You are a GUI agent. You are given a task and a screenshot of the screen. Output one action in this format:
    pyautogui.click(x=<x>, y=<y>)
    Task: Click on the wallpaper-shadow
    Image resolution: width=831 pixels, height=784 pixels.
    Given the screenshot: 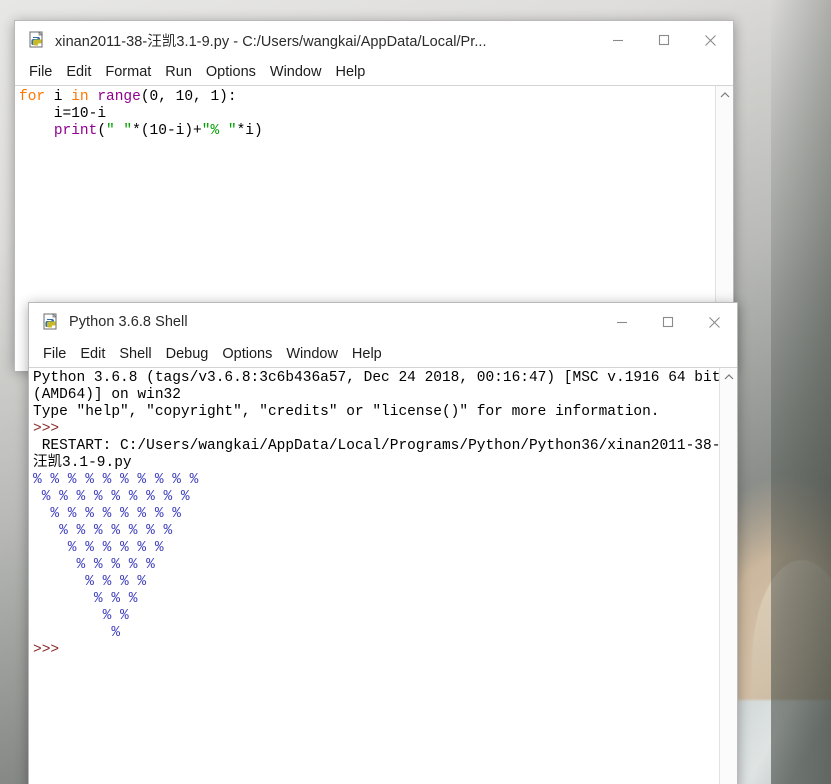 What is the action you would take?
    pyautogui.click(x=801, y=392)
    